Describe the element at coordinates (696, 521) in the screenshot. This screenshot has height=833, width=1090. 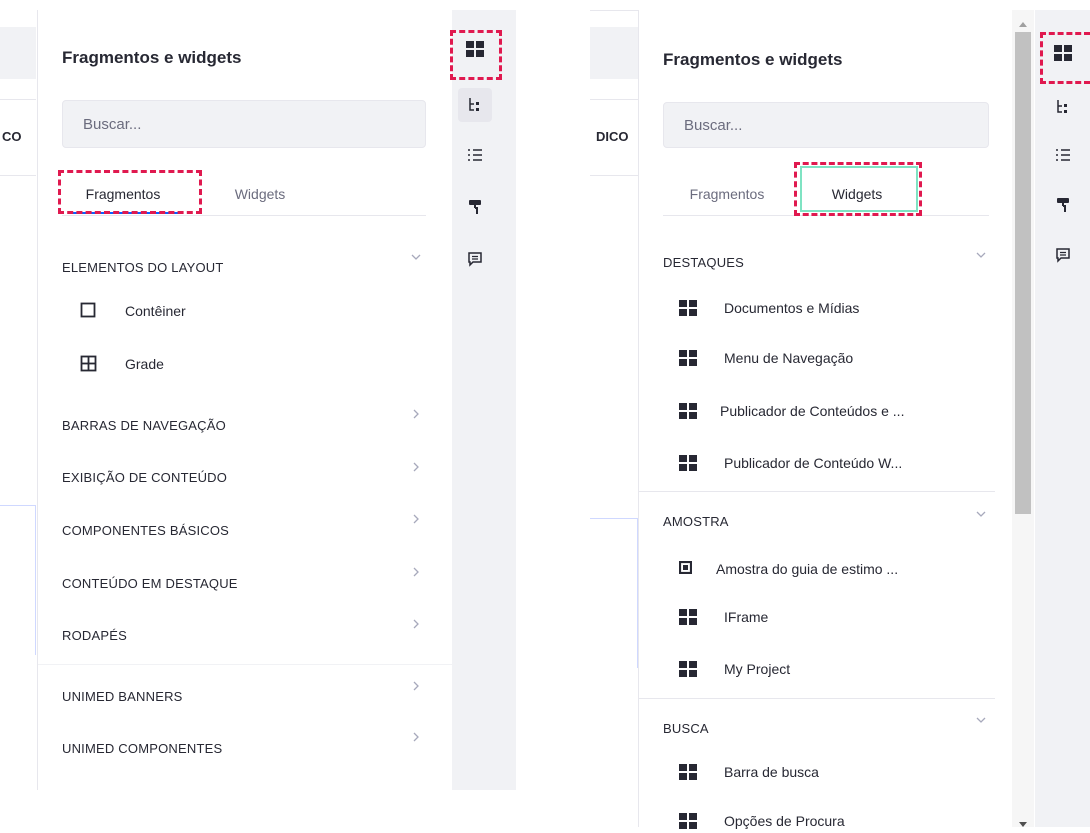
I see `section-header-sample: AMOSTRA` at that location.